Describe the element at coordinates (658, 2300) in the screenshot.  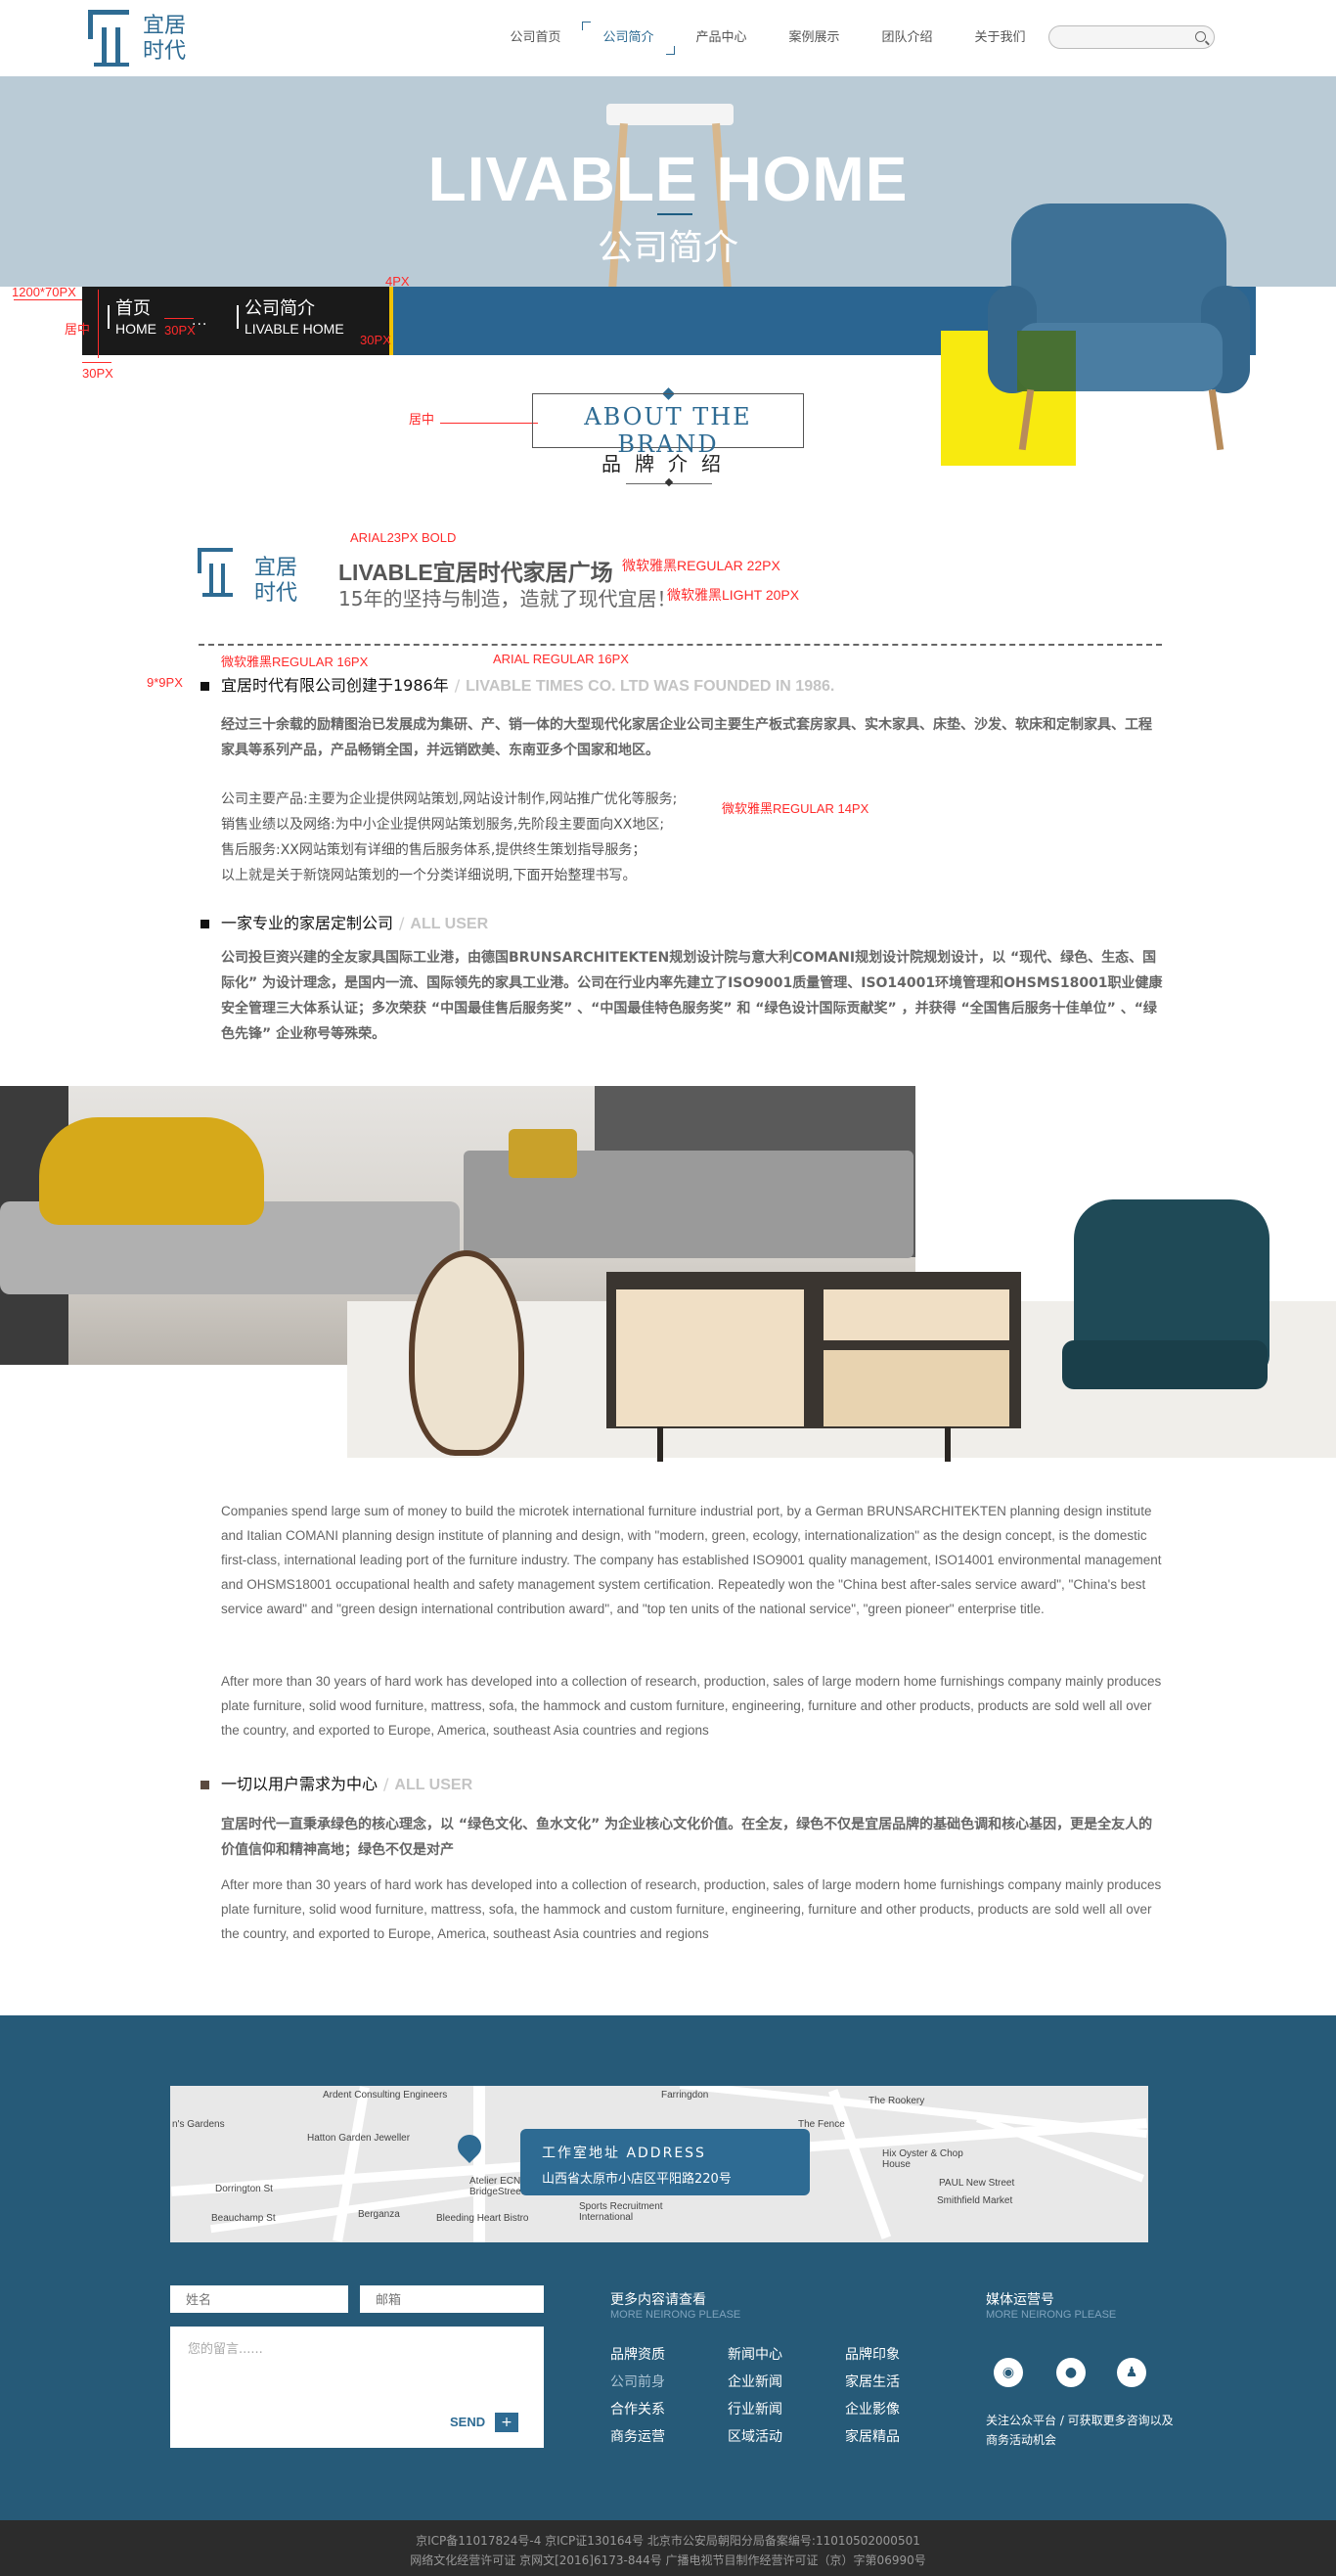
I see `more-title: 更多内容请查看` at that location.